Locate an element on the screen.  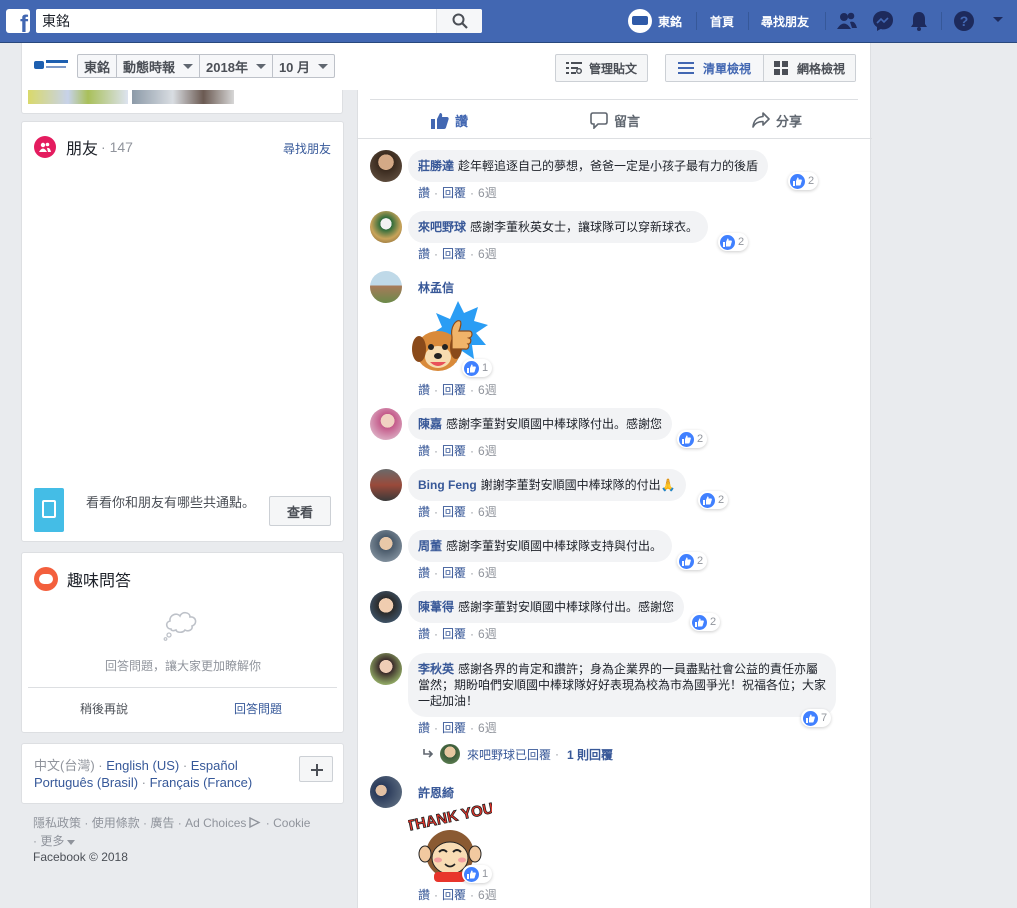
commenter-name: 林孟信 is located at coordinates (436, 287).